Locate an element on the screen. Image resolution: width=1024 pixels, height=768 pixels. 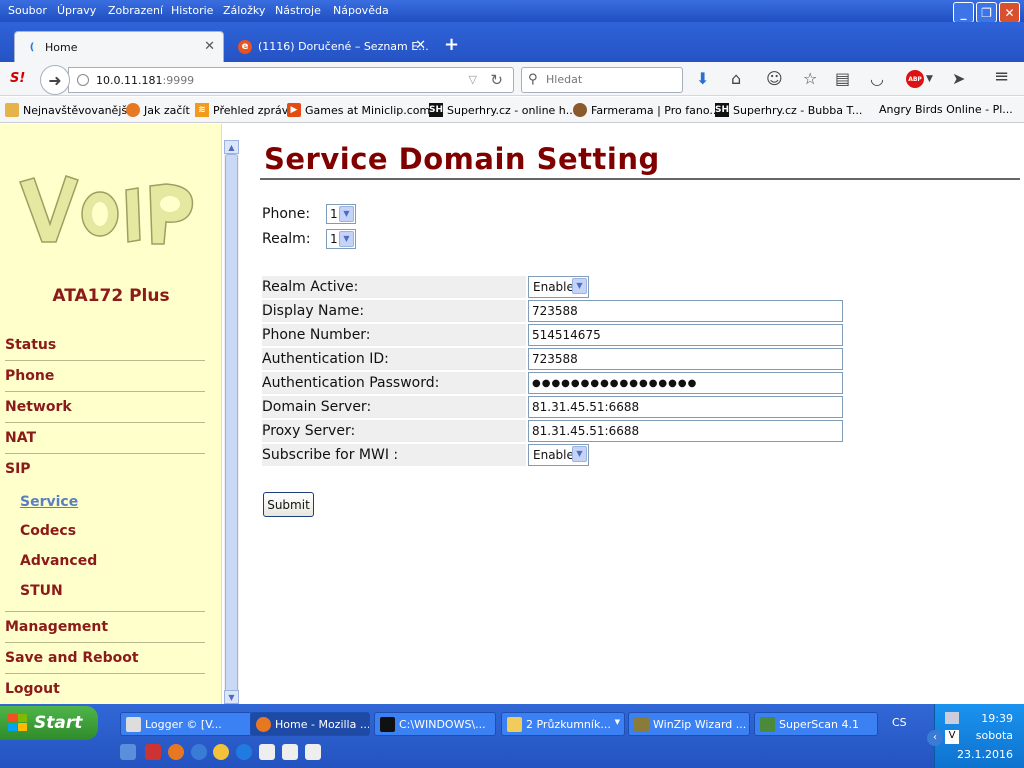
nav-divider is located at coordinates (105, 391).